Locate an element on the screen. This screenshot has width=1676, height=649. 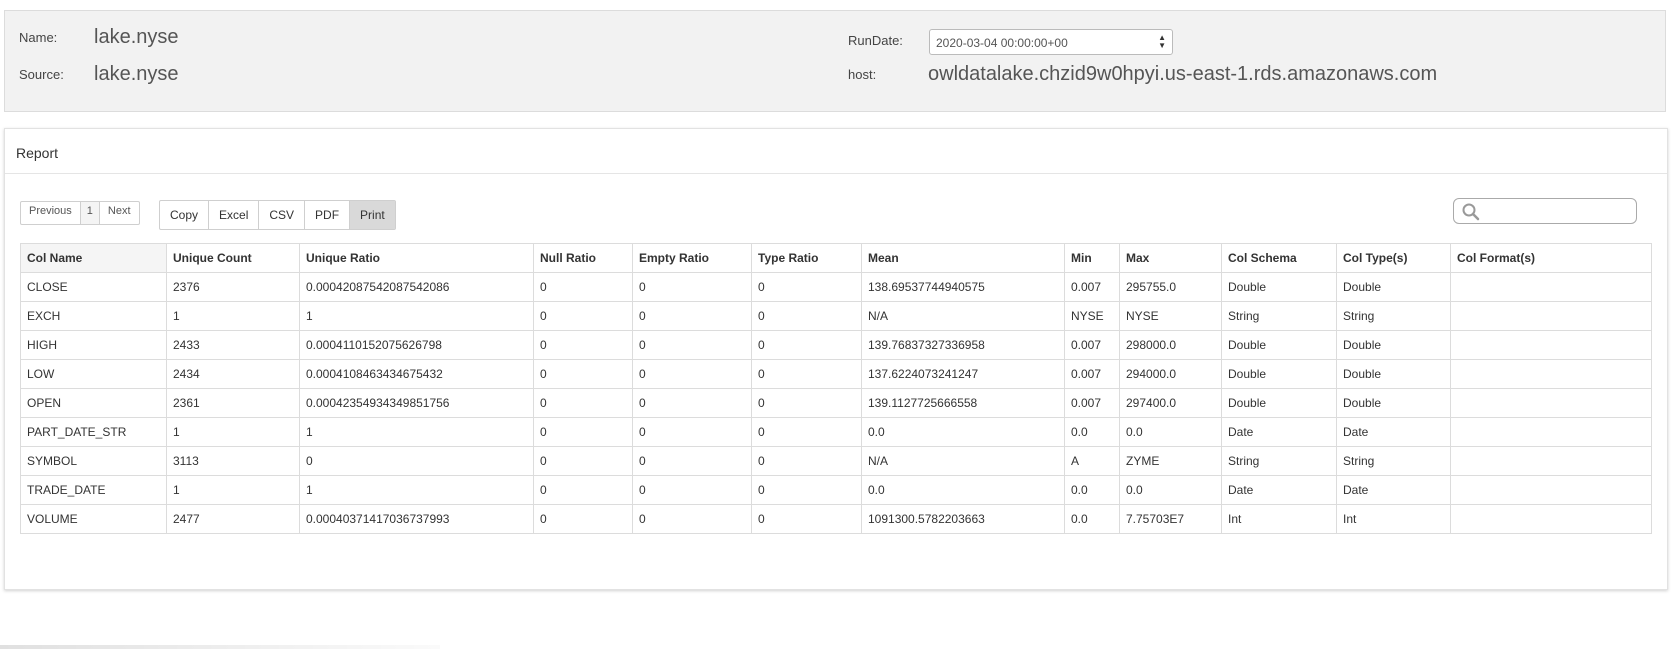
table-cell: 2434 is located at coordinates (233, 374).